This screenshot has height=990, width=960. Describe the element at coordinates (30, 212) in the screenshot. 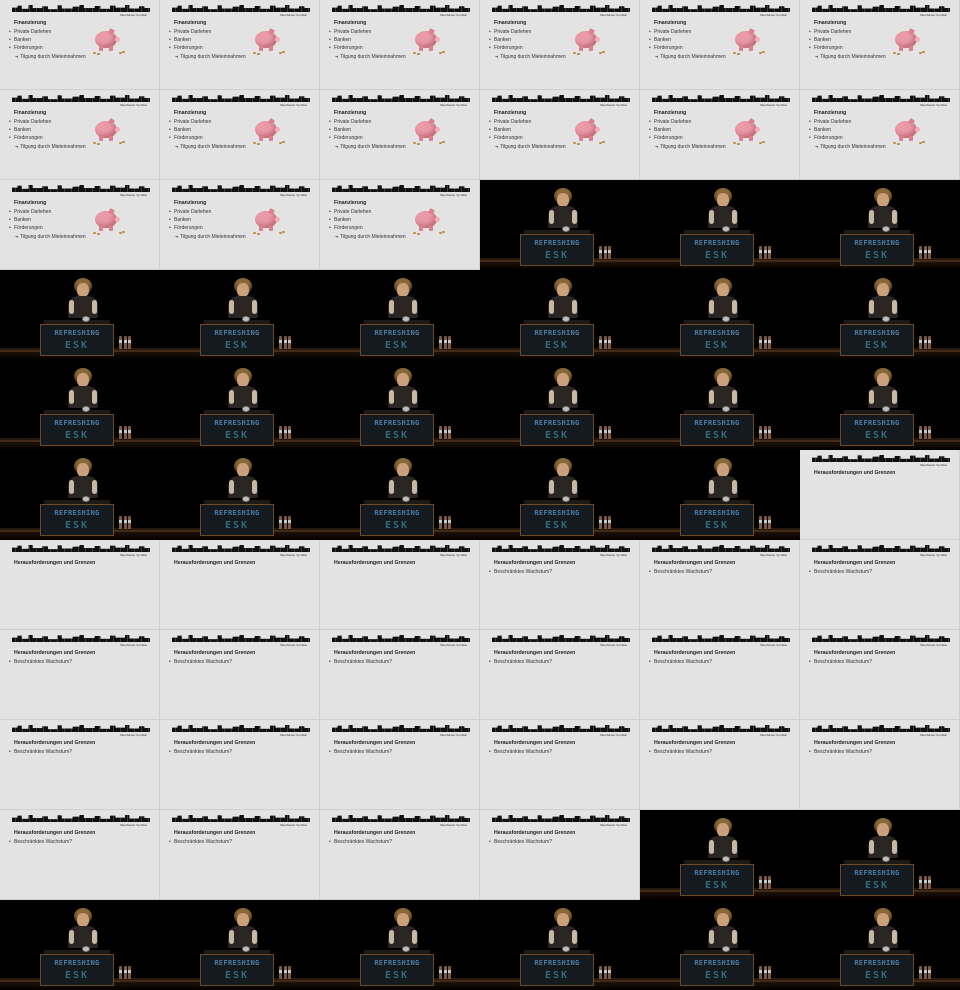

I see `bullet-item: • Private Darlehen` at that location.